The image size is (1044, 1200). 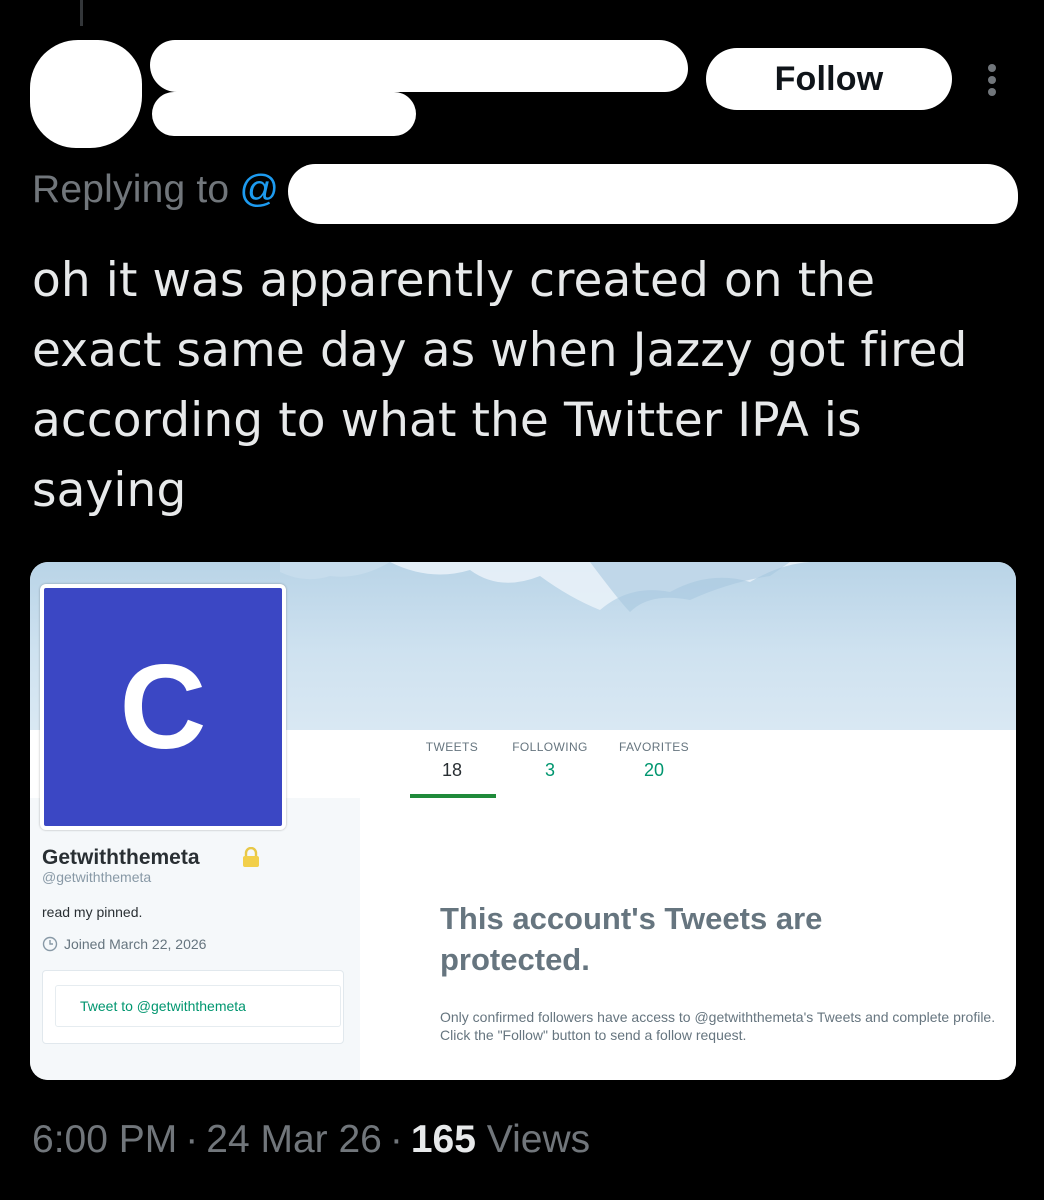 I want to click on stat-label: TWEETS, so click(x=452, y=747).